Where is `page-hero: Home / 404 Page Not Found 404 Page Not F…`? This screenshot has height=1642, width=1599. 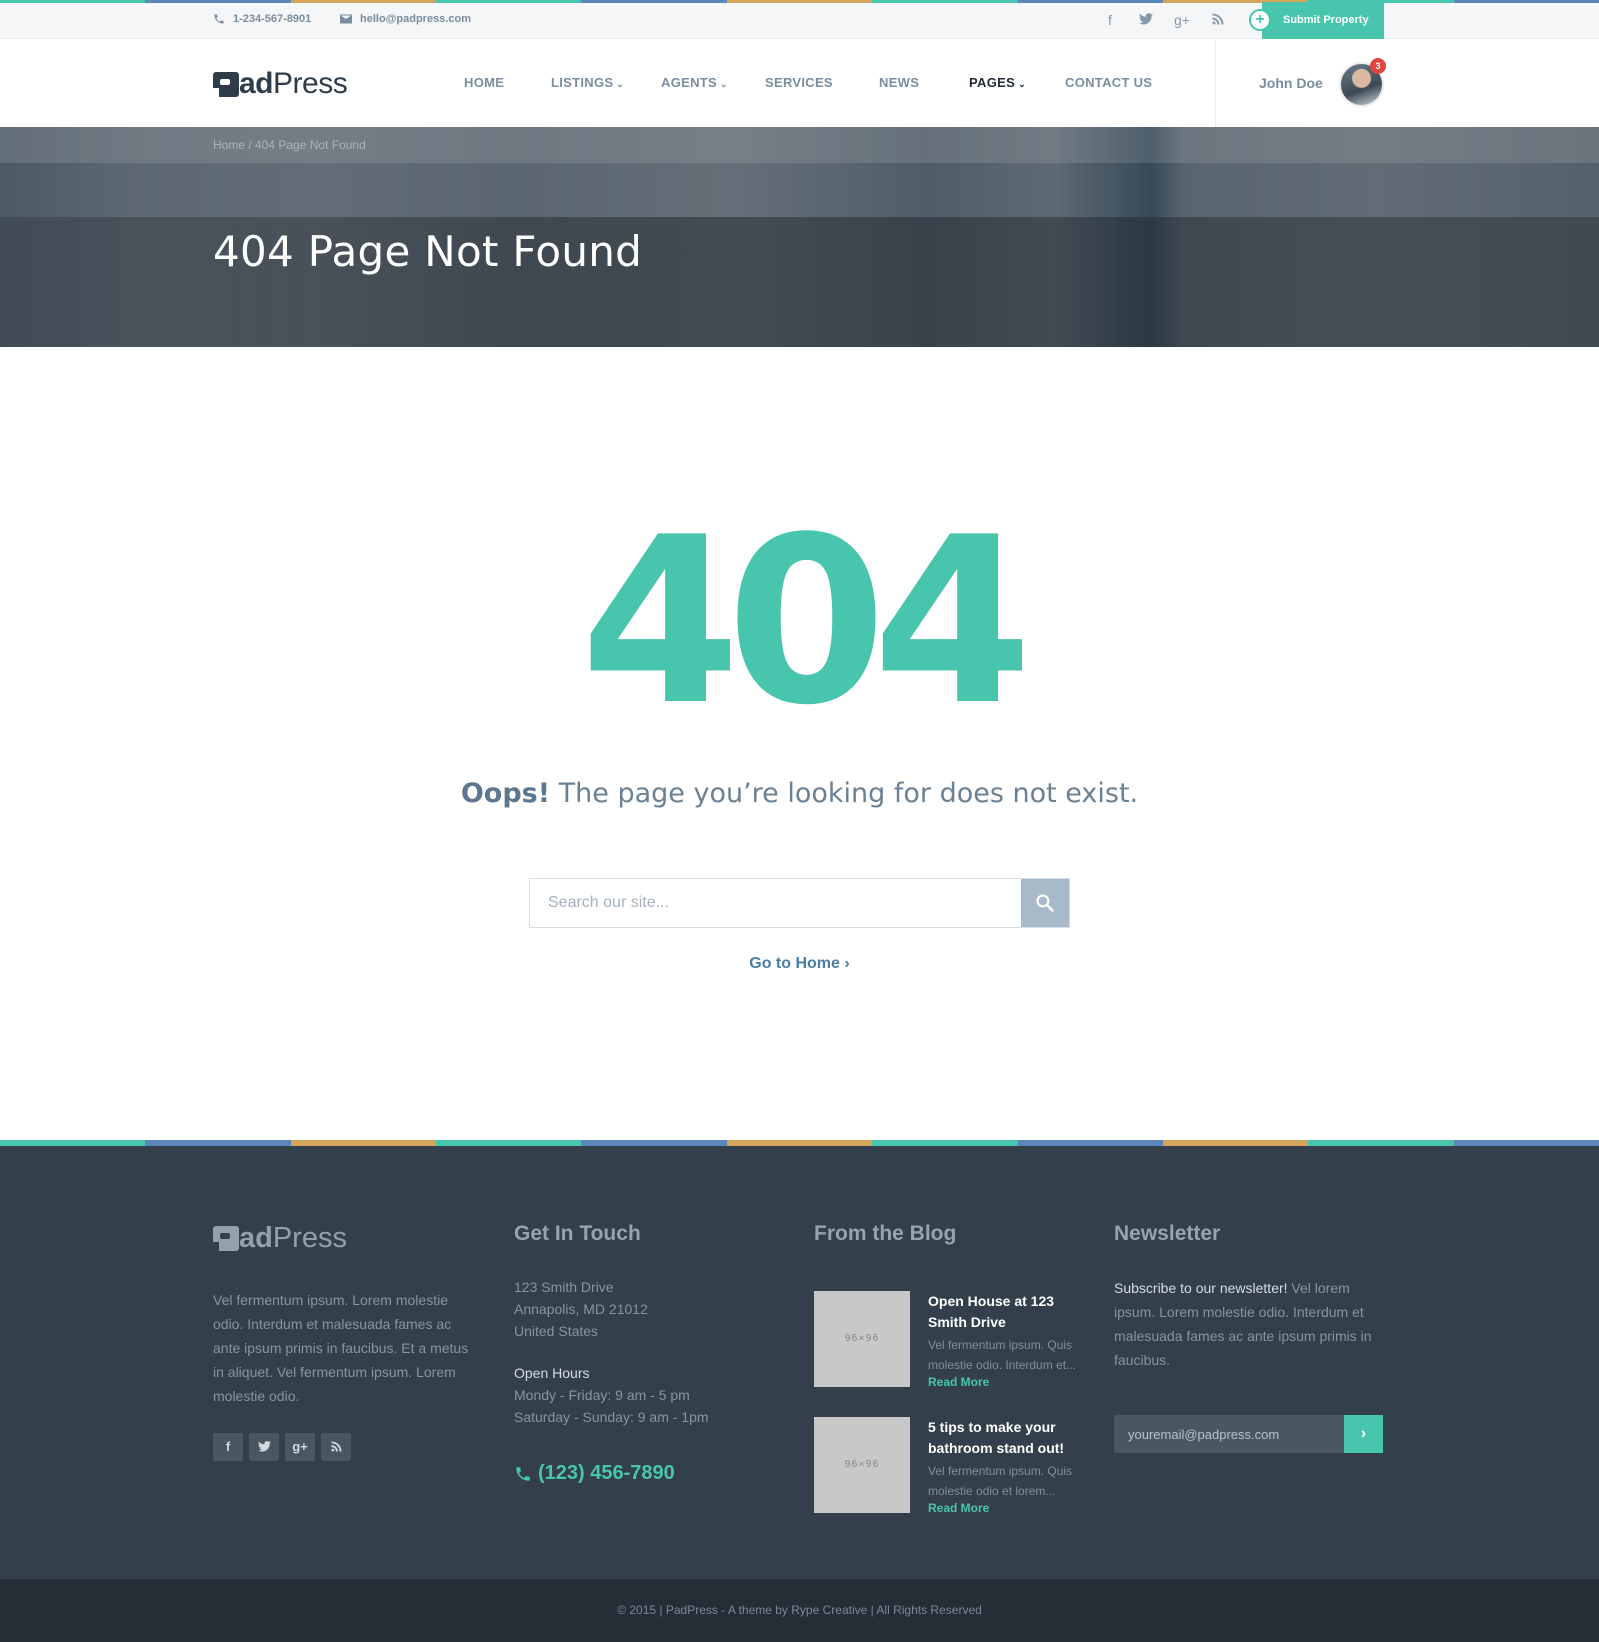 page-hero: Home / 404 Page Not Found 404 Page Not F… is located at coordinates (799, 237).